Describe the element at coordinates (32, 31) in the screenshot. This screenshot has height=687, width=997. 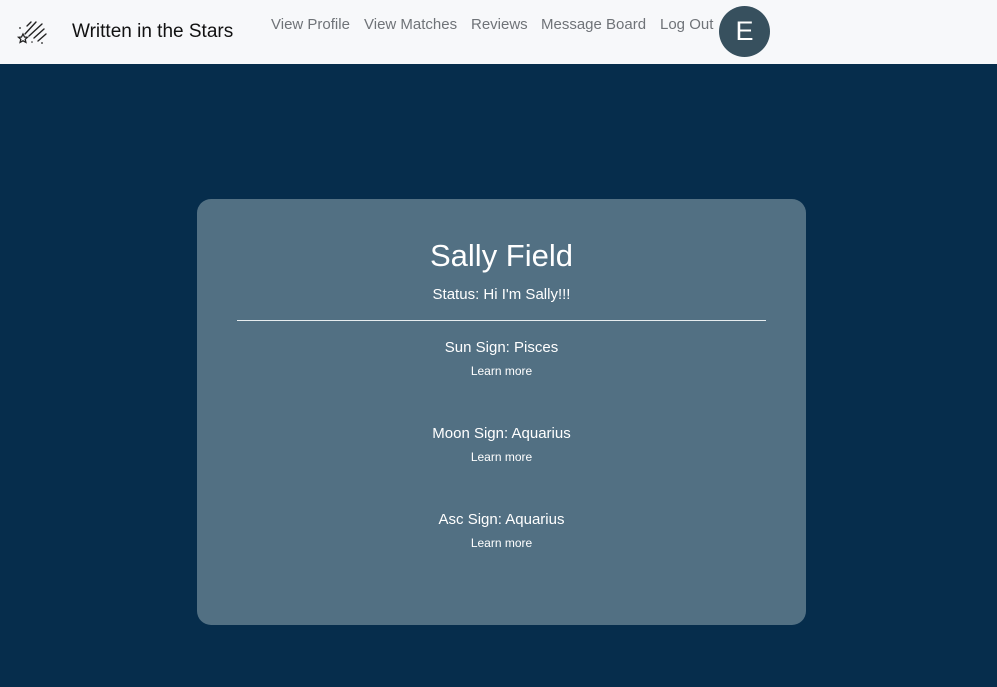
I see `shooting-stars-icon` at that location.